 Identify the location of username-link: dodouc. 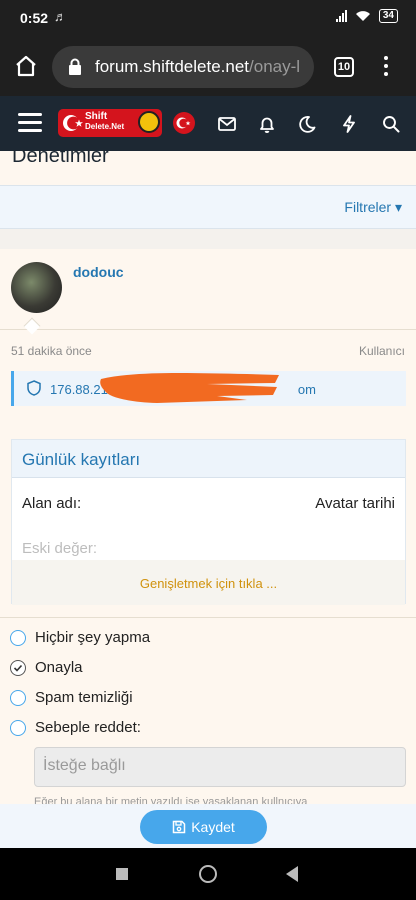
(98, 272).